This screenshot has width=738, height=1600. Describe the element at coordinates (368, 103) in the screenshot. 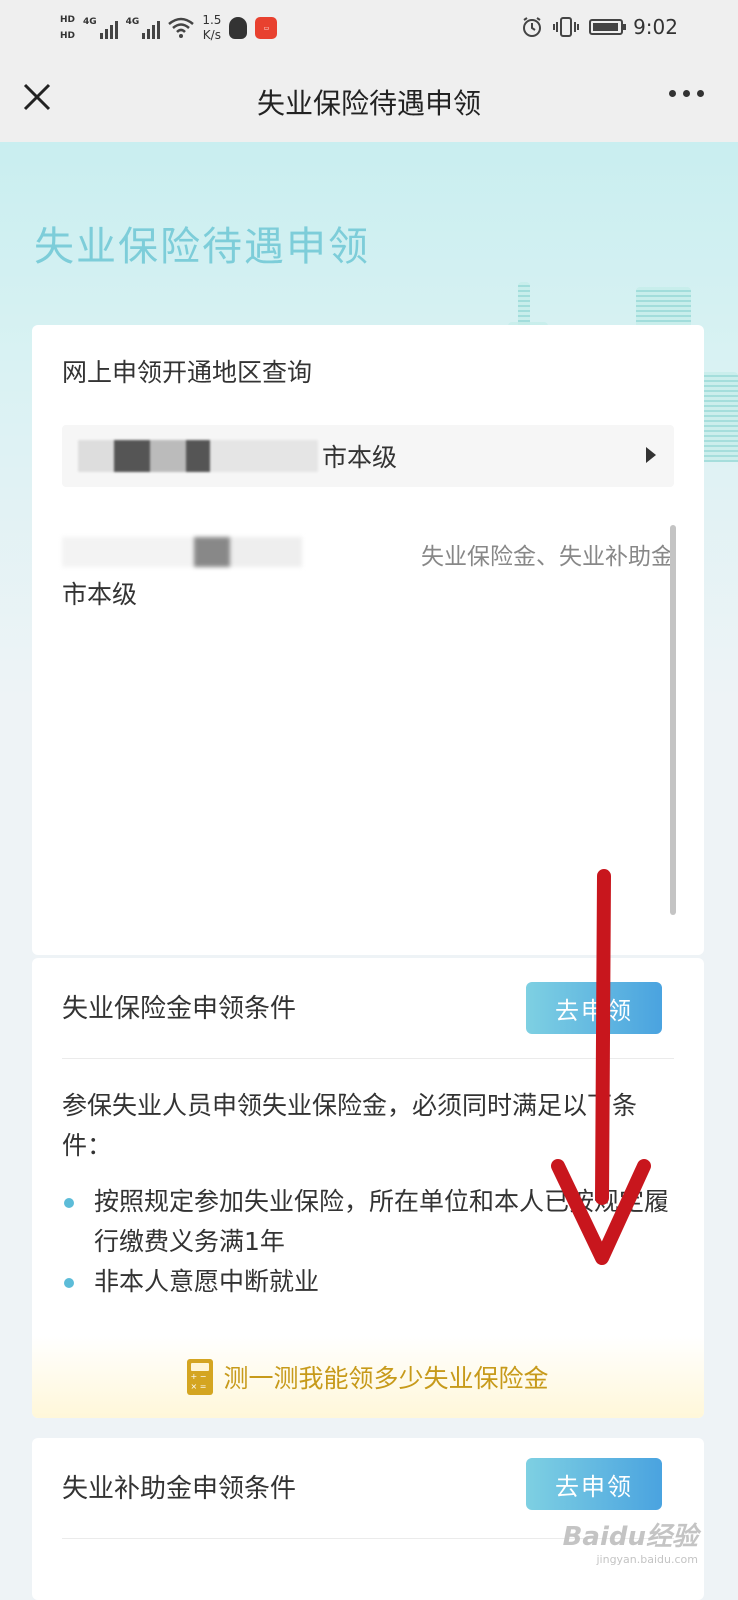

I see `page-title: 失业保险待遇申领` at that location.